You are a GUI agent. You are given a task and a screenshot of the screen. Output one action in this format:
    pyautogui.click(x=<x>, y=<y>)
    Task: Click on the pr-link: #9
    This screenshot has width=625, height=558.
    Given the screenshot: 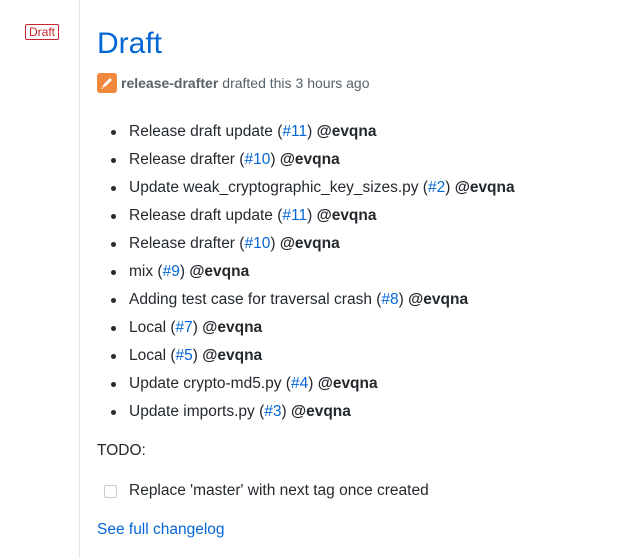 What is the action you would take?
    pyautogui.click(x=171, y=271)
    